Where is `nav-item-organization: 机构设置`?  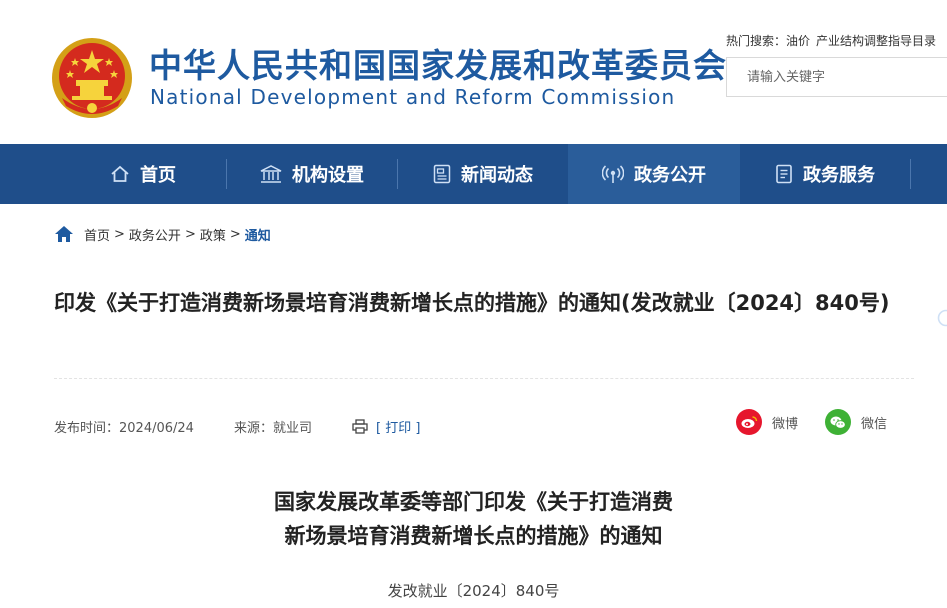
nav-item-organization: 机构设置 is located at coordinates (312, 174).